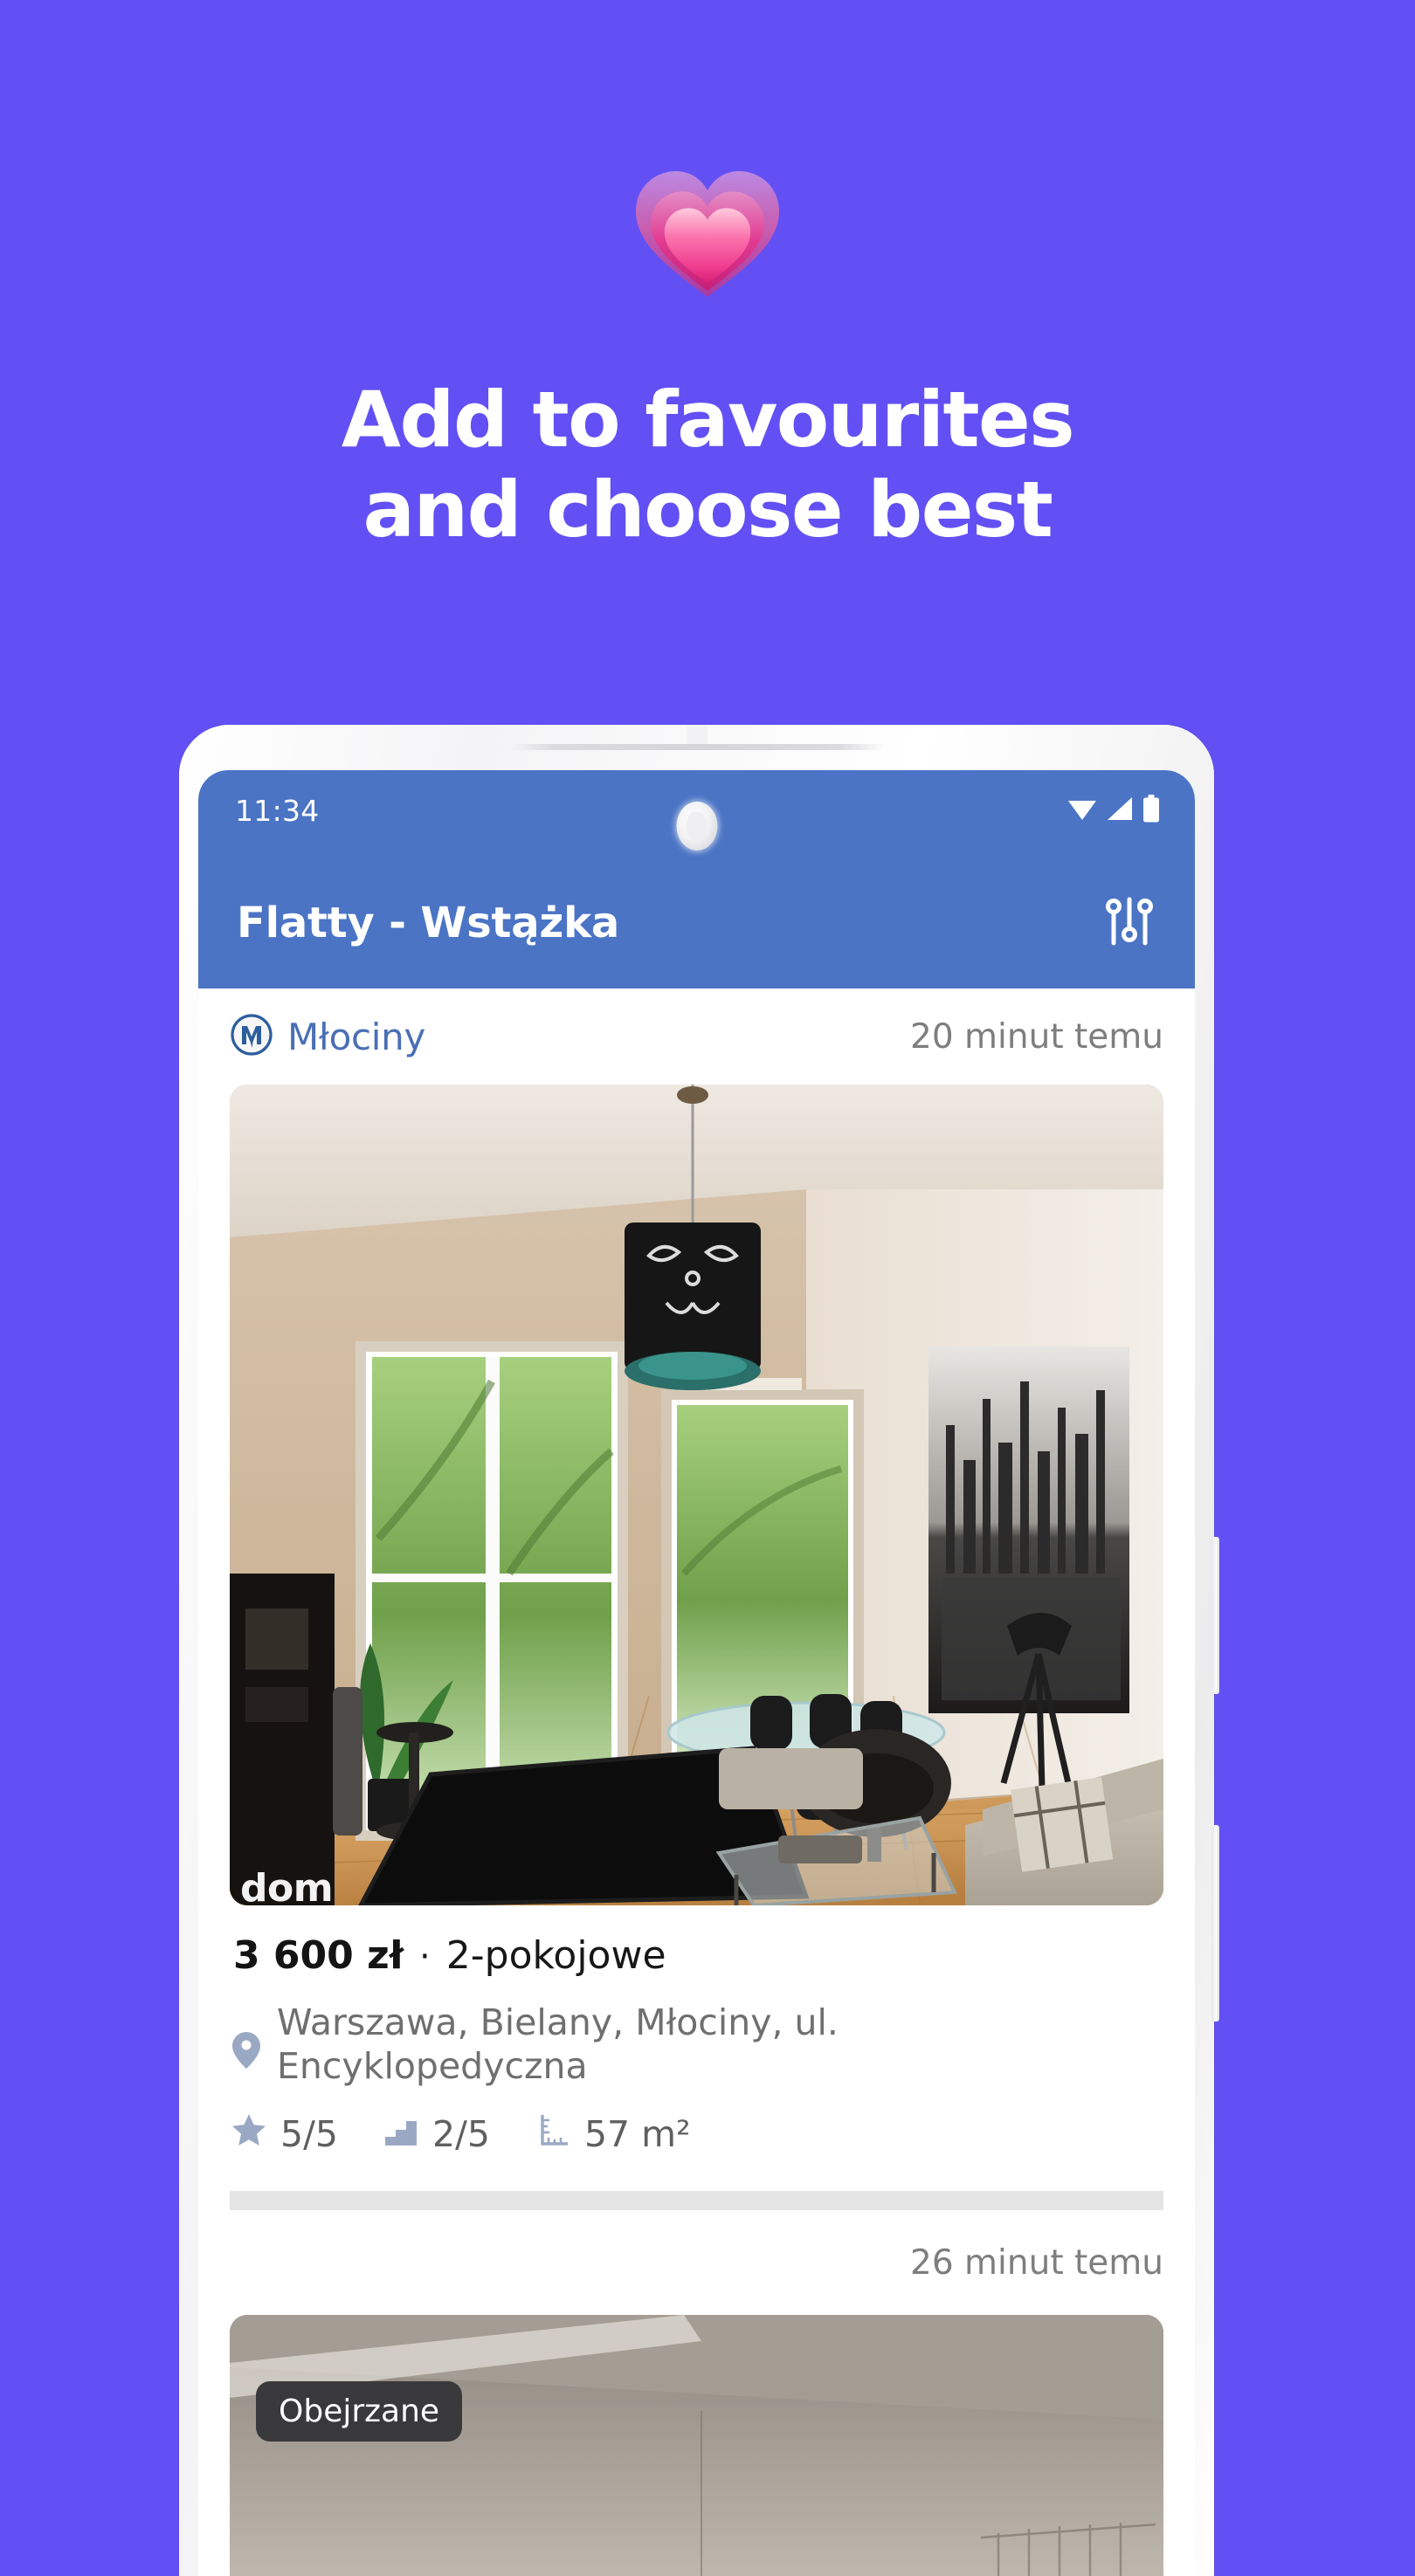 This screenshot has height=2576, width=1415. What do you see at coordinates (1215, 1615) in the screenshot?
I see `volume-button` at bounding box center [1215, 1615].